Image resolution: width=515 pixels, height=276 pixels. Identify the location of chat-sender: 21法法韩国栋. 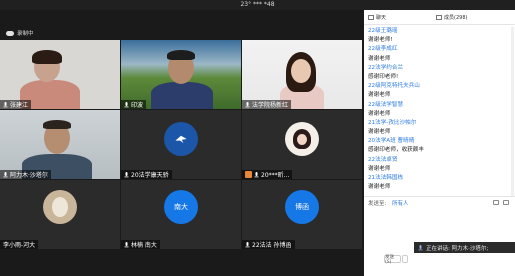
(386, 178).